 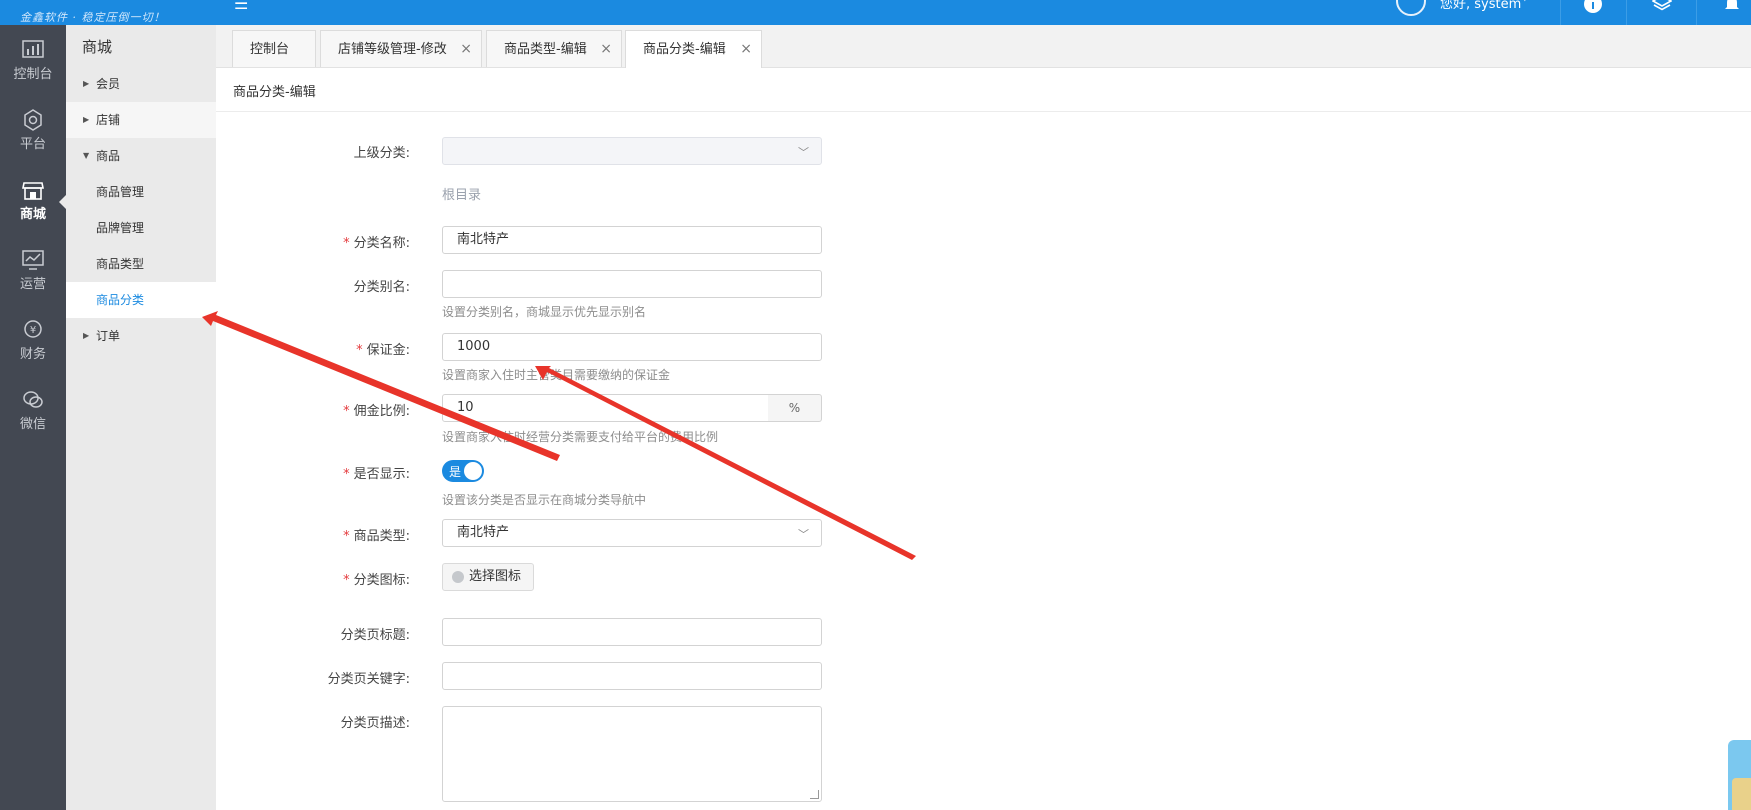 I want to click on tab-shop-level-edit: 店铺等级管理-修改 ×, so click(x=401, y=48).